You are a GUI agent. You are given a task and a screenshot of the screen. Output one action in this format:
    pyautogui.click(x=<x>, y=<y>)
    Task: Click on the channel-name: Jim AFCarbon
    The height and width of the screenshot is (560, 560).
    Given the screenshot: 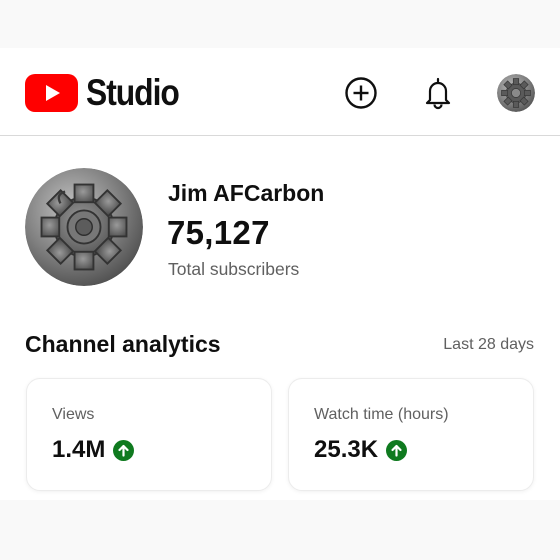 What is the action you would take?
    pyautogui.click(x=246, y=193)
    